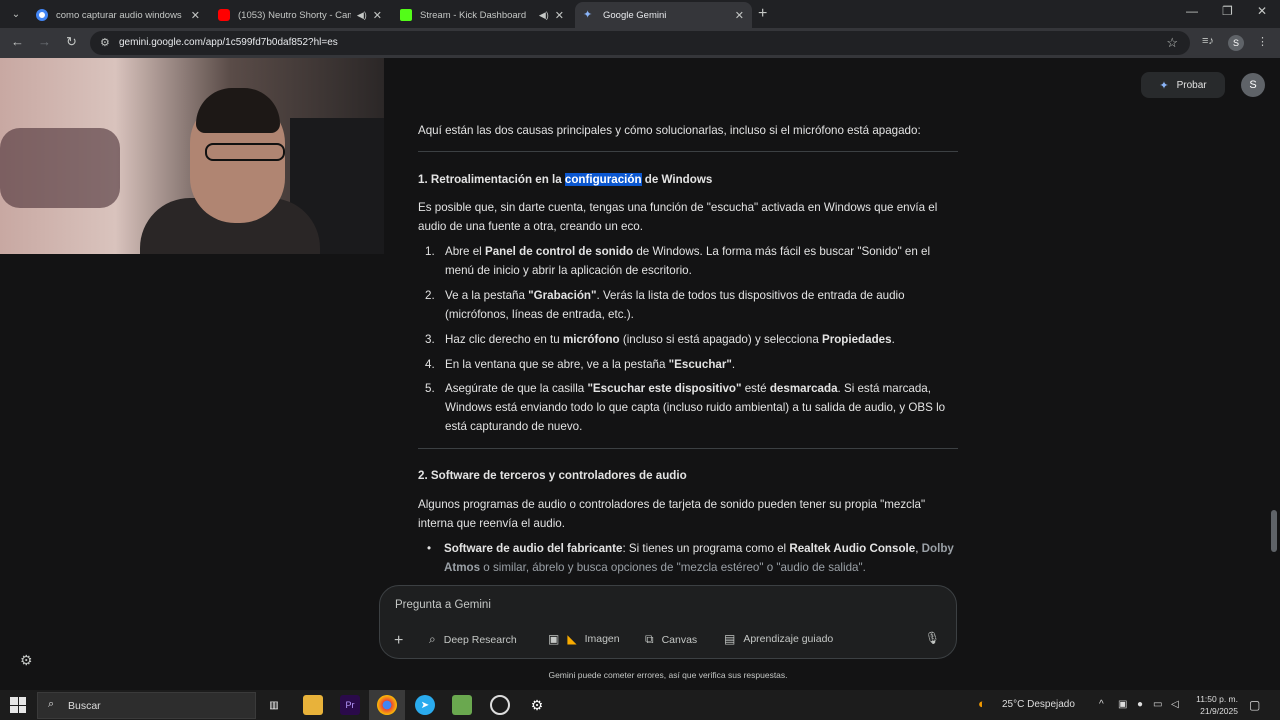 The image size is (1280, 720). Describe the element at coordinates (387, 705) in the screenshot. I see `chrome-icon` at that location.